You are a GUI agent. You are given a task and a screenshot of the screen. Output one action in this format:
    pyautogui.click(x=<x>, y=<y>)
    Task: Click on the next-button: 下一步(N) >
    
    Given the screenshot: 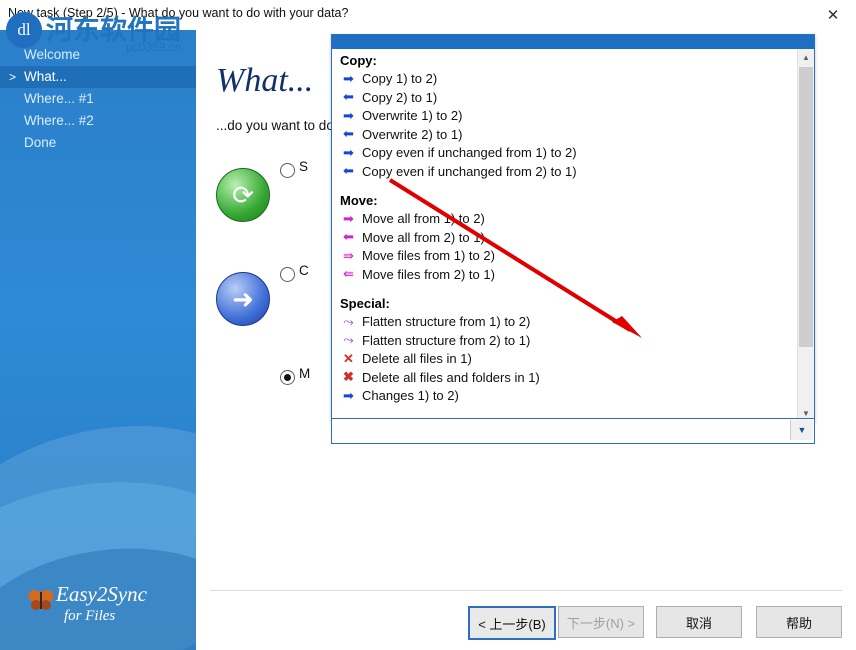 What is the action you would take?
    pyautogui.click(x=601, y=622)
    